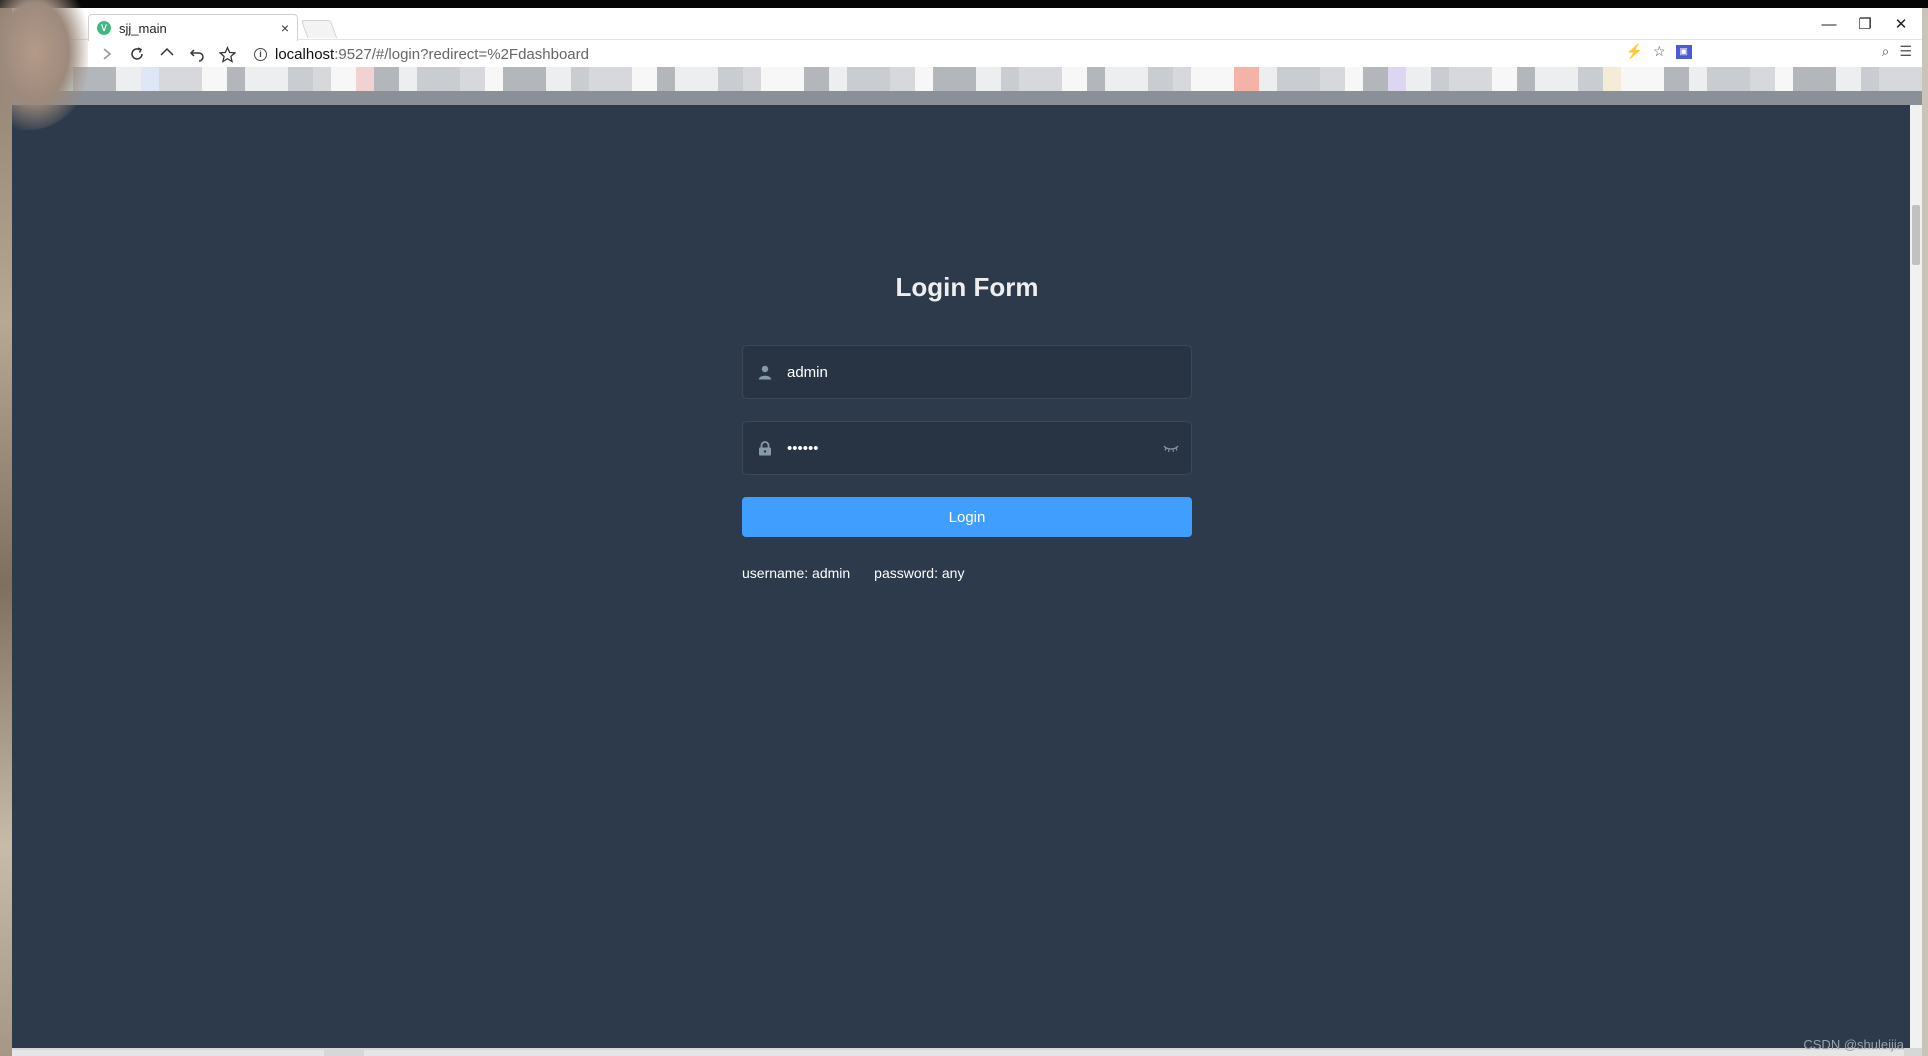 The height and width of the screenshot is (1056, 1928). I want to click on favorite-icon: ☆, so click(1659, 51).